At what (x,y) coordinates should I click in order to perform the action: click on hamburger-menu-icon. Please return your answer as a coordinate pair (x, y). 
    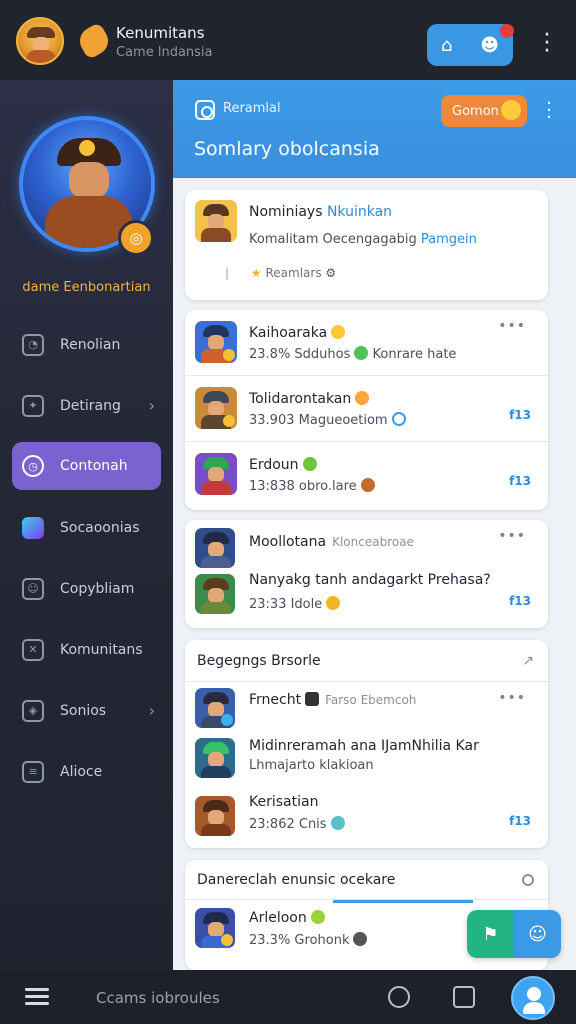
    Looking at the image, I should click on (37, 997).